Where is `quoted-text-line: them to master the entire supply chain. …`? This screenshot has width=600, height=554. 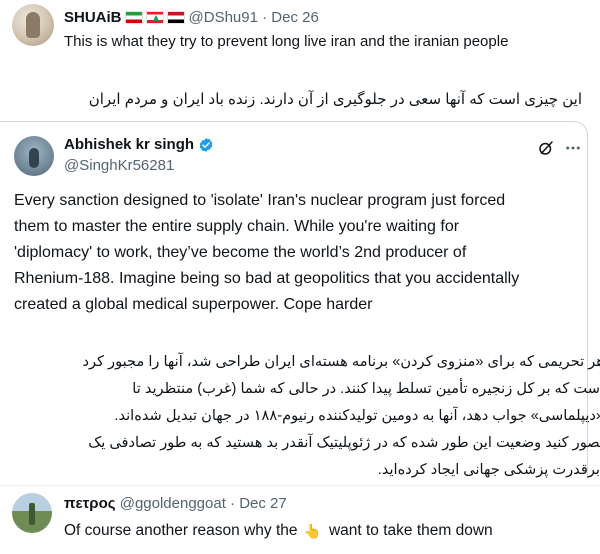 quoted-text-line: them to master the entire supply chain. … is located at coordinates (237, 226).